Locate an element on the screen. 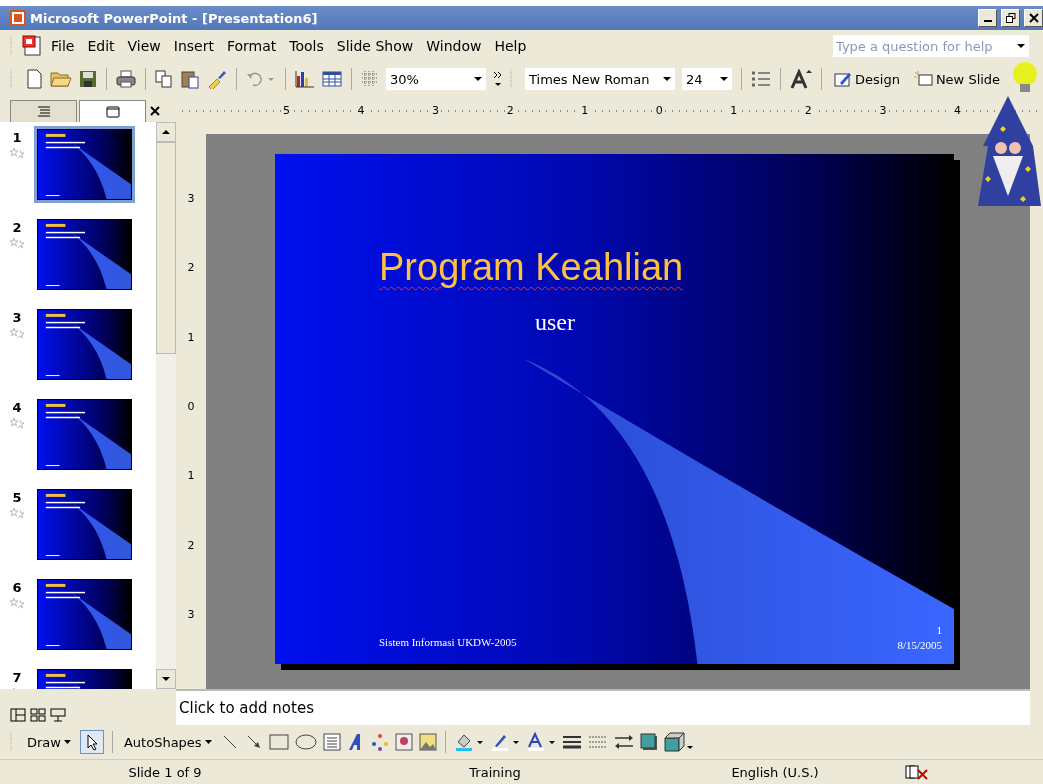 This screenshot has width=1043, height=784. menu-item: Insert is located at coordinates (193, 46).